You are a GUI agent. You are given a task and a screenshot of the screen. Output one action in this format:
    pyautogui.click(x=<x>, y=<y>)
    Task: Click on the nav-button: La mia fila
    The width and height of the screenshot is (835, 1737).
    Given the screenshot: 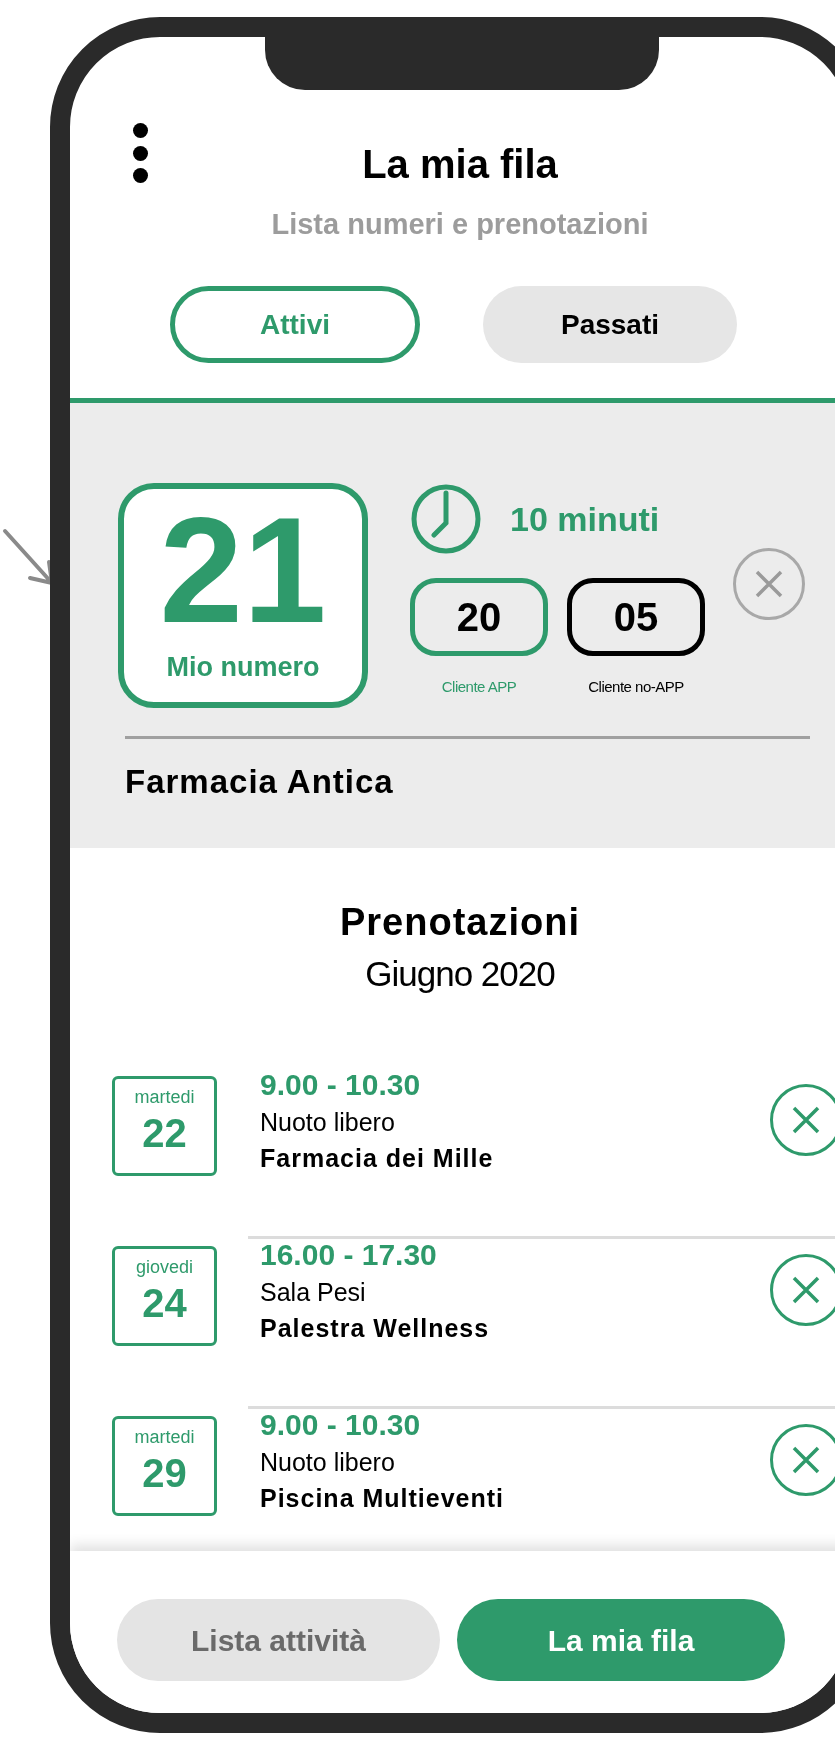 What is the action you would take?
    pyautogui.click(x=621, y=1640)
    